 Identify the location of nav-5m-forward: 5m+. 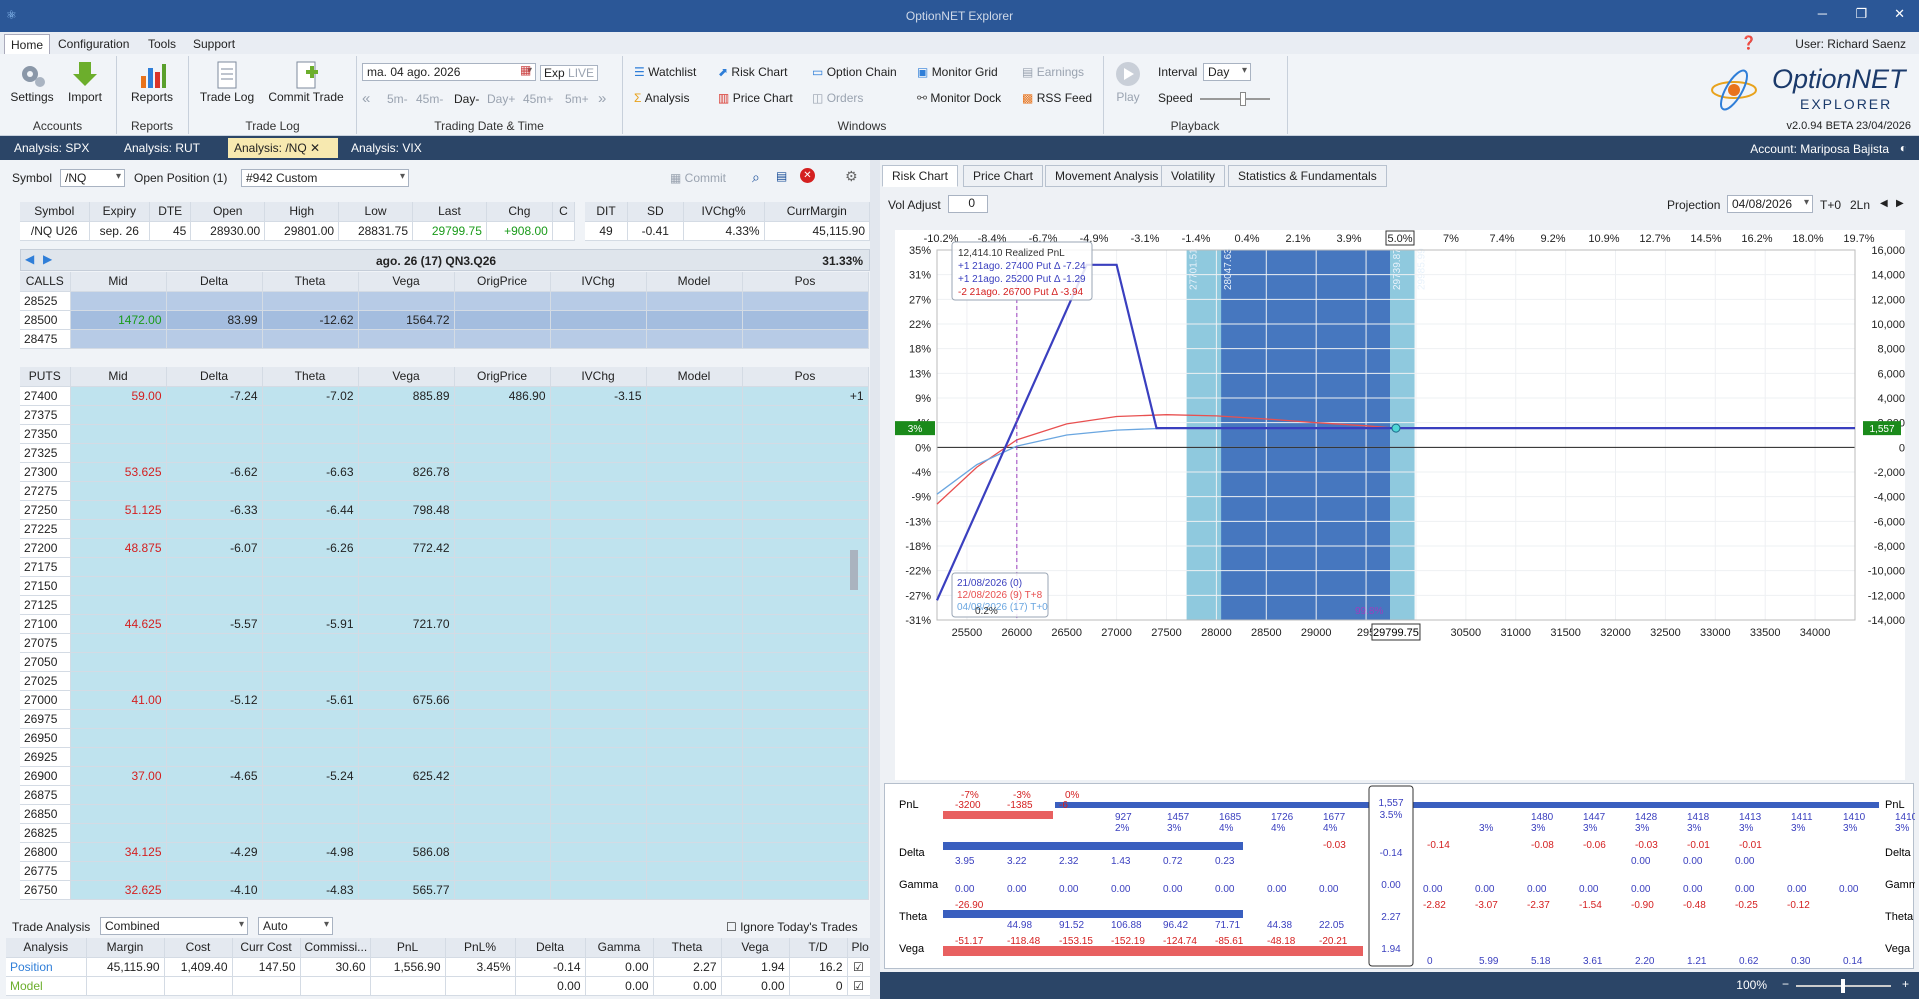
(577, 99).